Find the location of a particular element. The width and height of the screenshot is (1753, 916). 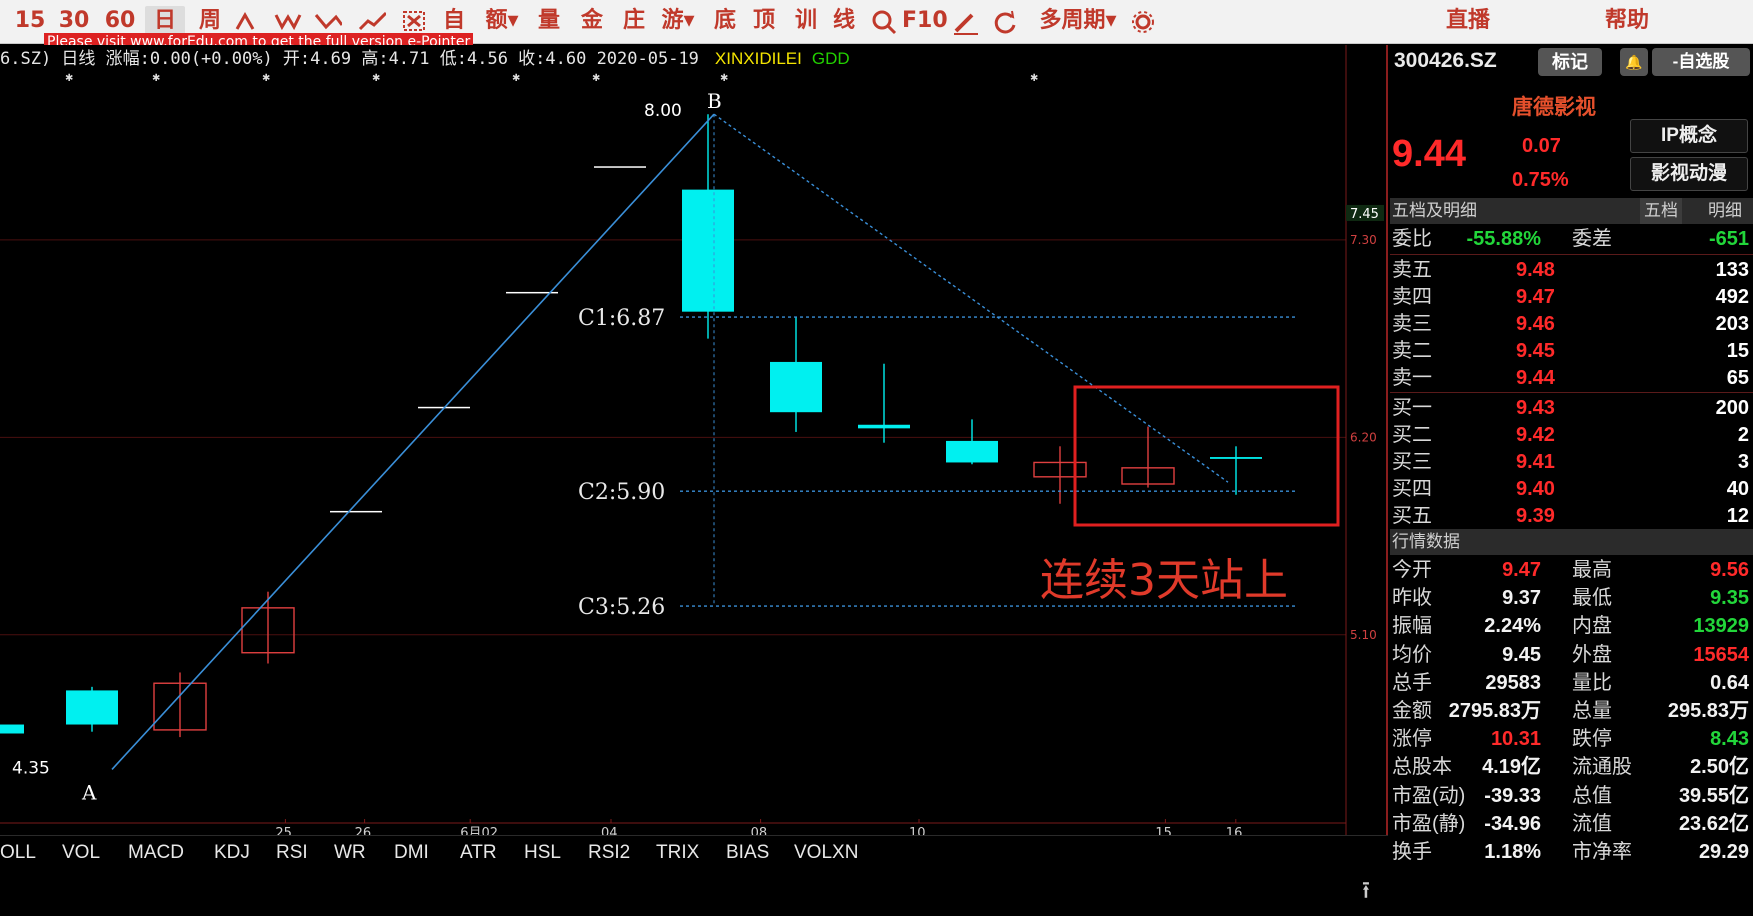

bid-row: 买三 9.41 3 is located at coordinates (1571, 462).